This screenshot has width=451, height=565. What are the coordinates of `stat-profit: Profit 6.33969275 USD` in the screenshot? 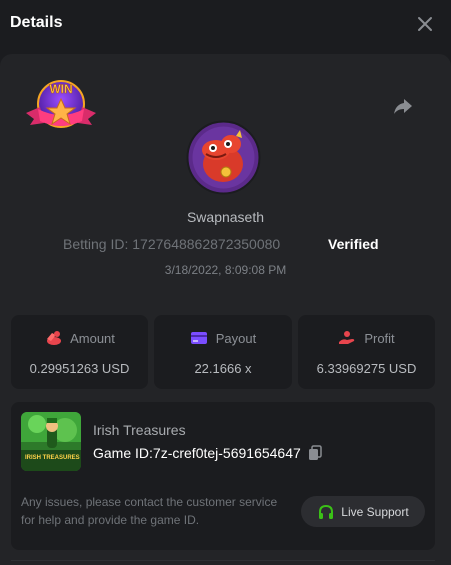 It's located at (366, 352).